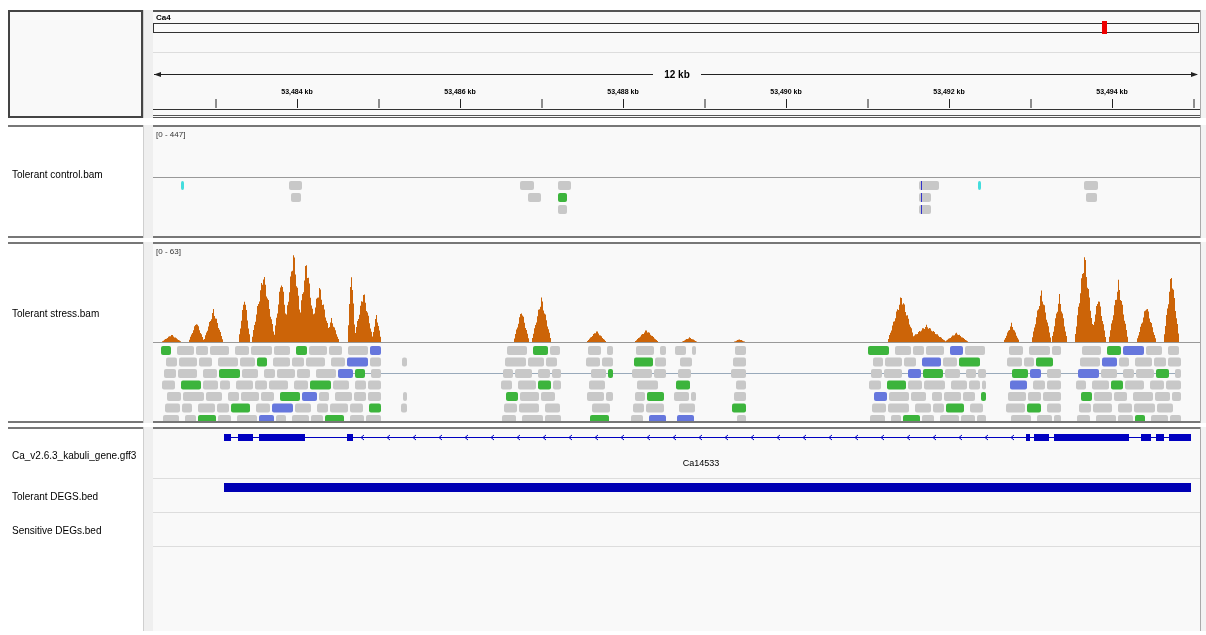 The width and height of the screenshot is (1206, 635). What do you see at coordinates (74, 455) in the screenshot?
I see `track-name: Ca_v2.6.3_kabuli_gene.gff3` at bounding box center [74, 455].